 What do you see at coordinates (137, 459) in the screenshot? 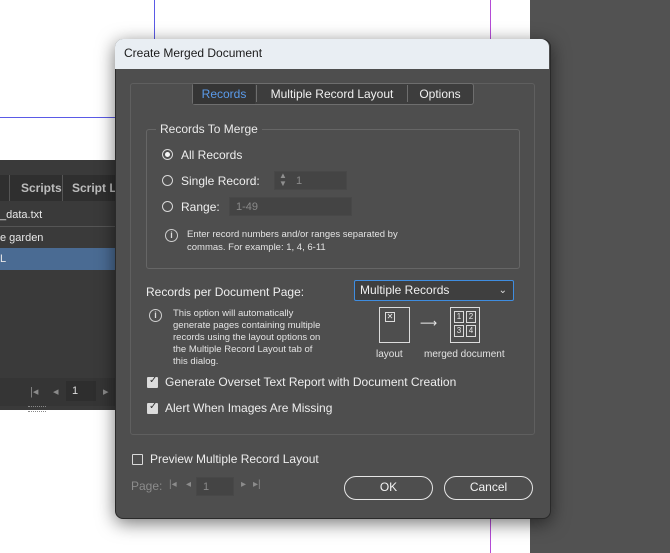
I see `preview-checkbox` at bounding box center [137, 459].